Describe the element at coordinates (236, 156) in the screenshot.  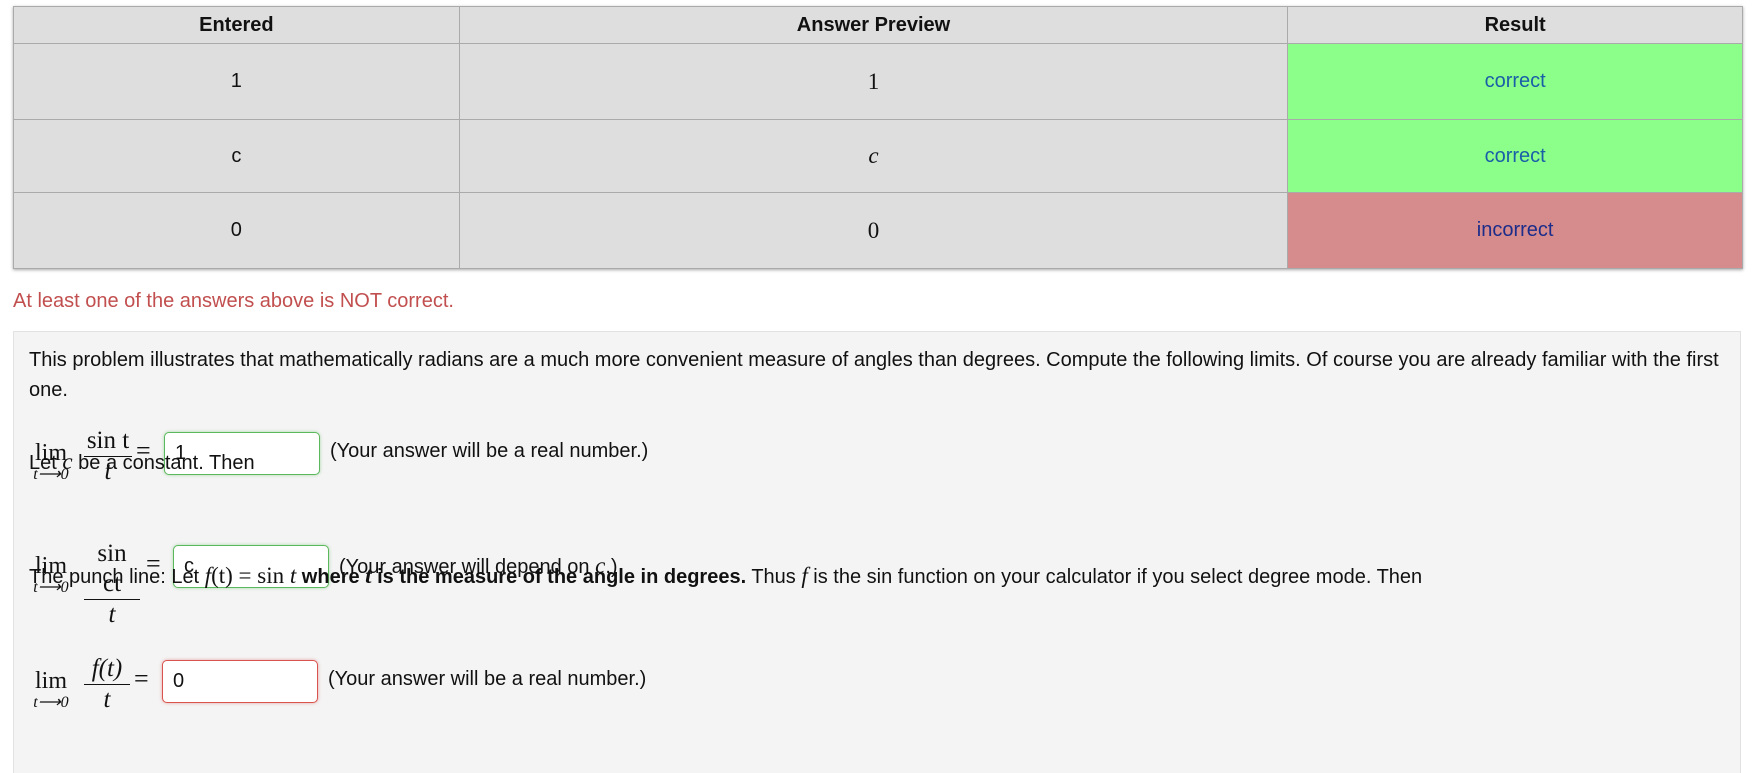
I see `entered-cell: c` at that location.